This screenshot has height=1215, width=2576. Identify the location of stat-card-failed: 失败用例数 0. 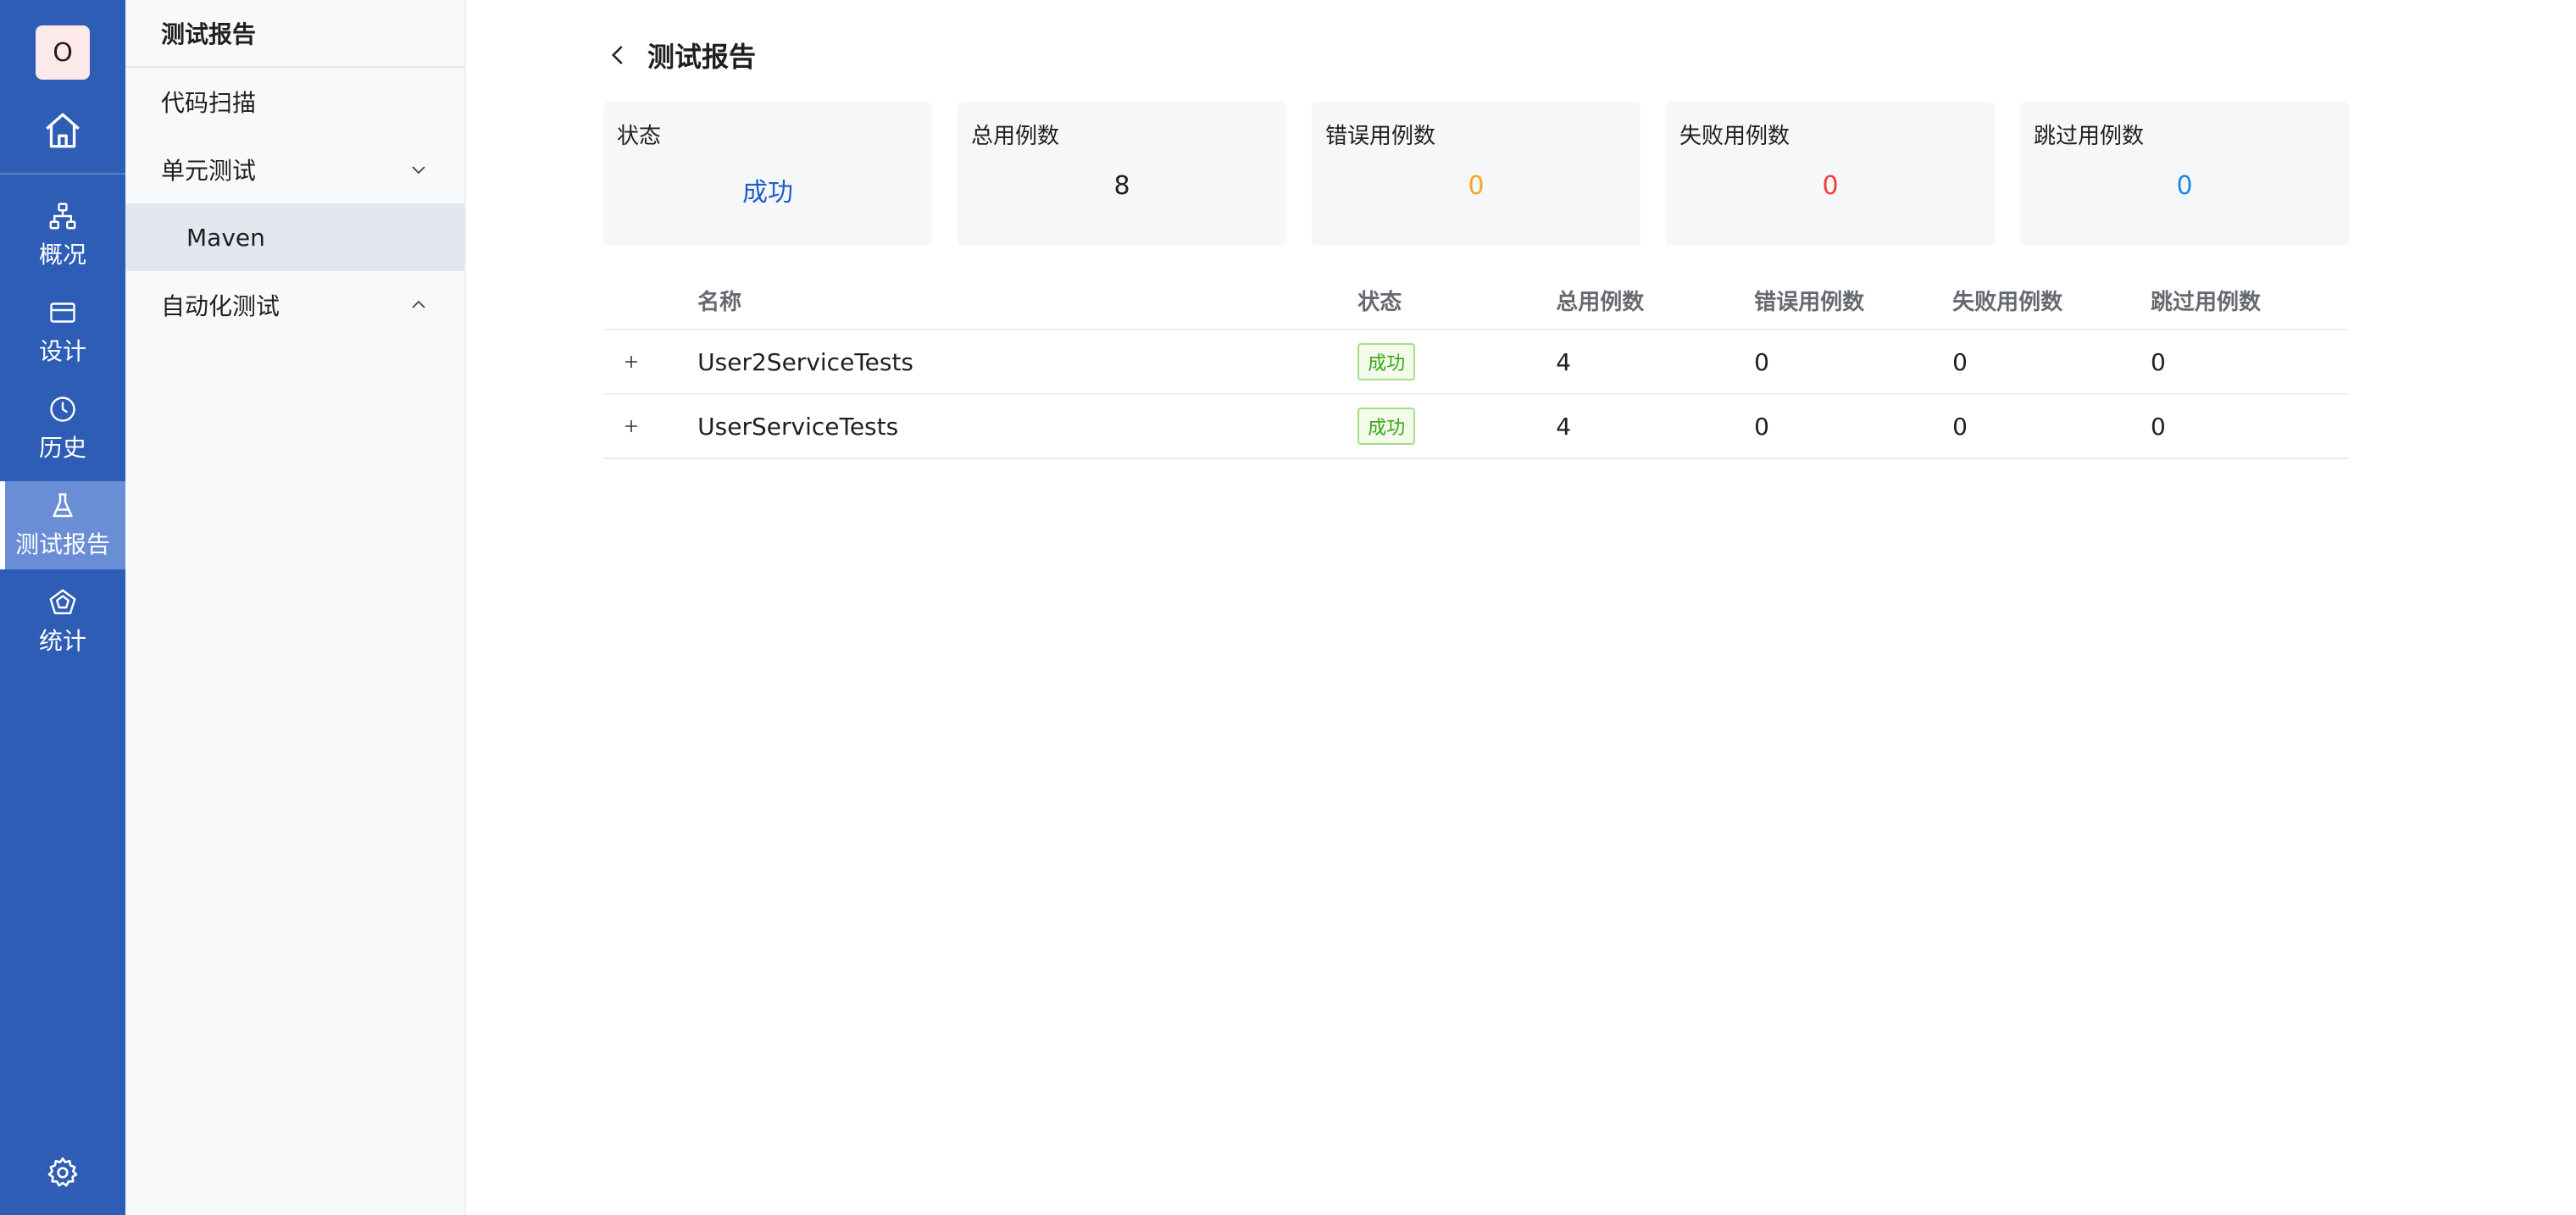
(1830, 174).